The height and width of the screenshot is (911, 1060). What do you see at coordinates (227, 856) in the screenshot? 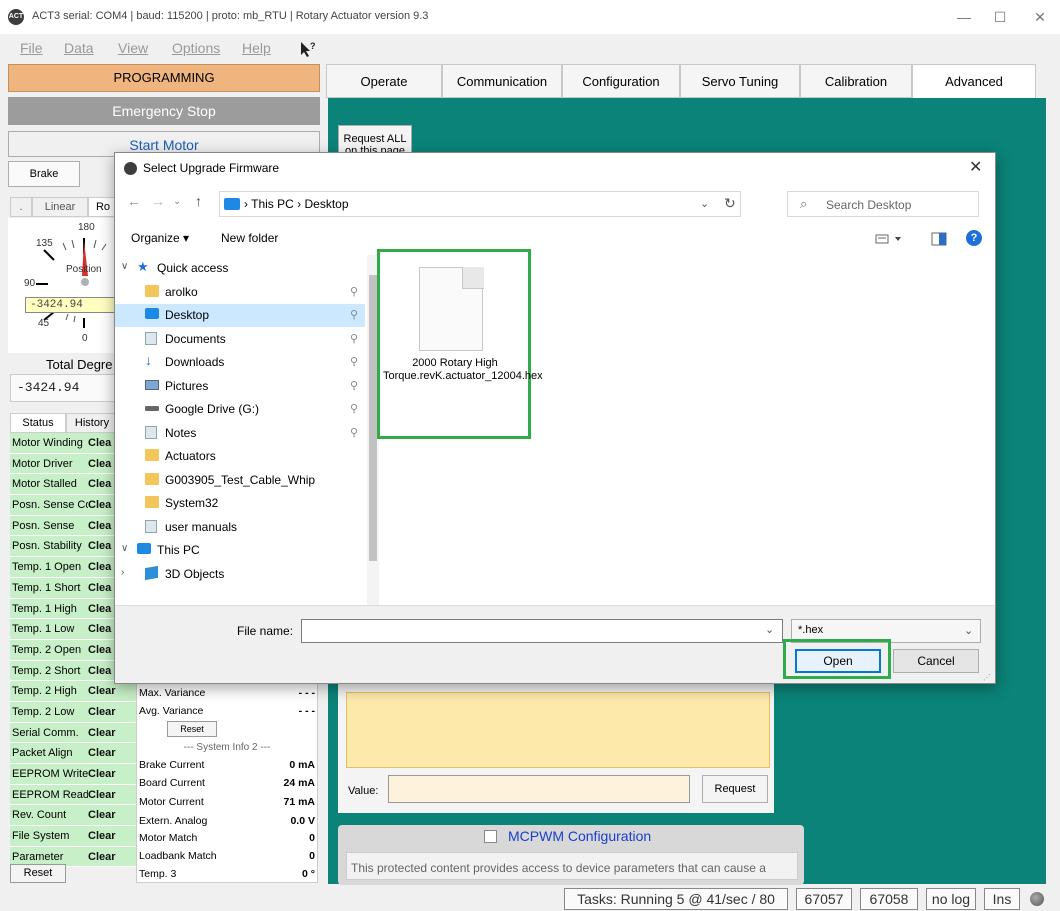
I see `loadbank-match-row: Loadbank Match 0` at bounding box center [227, 856].